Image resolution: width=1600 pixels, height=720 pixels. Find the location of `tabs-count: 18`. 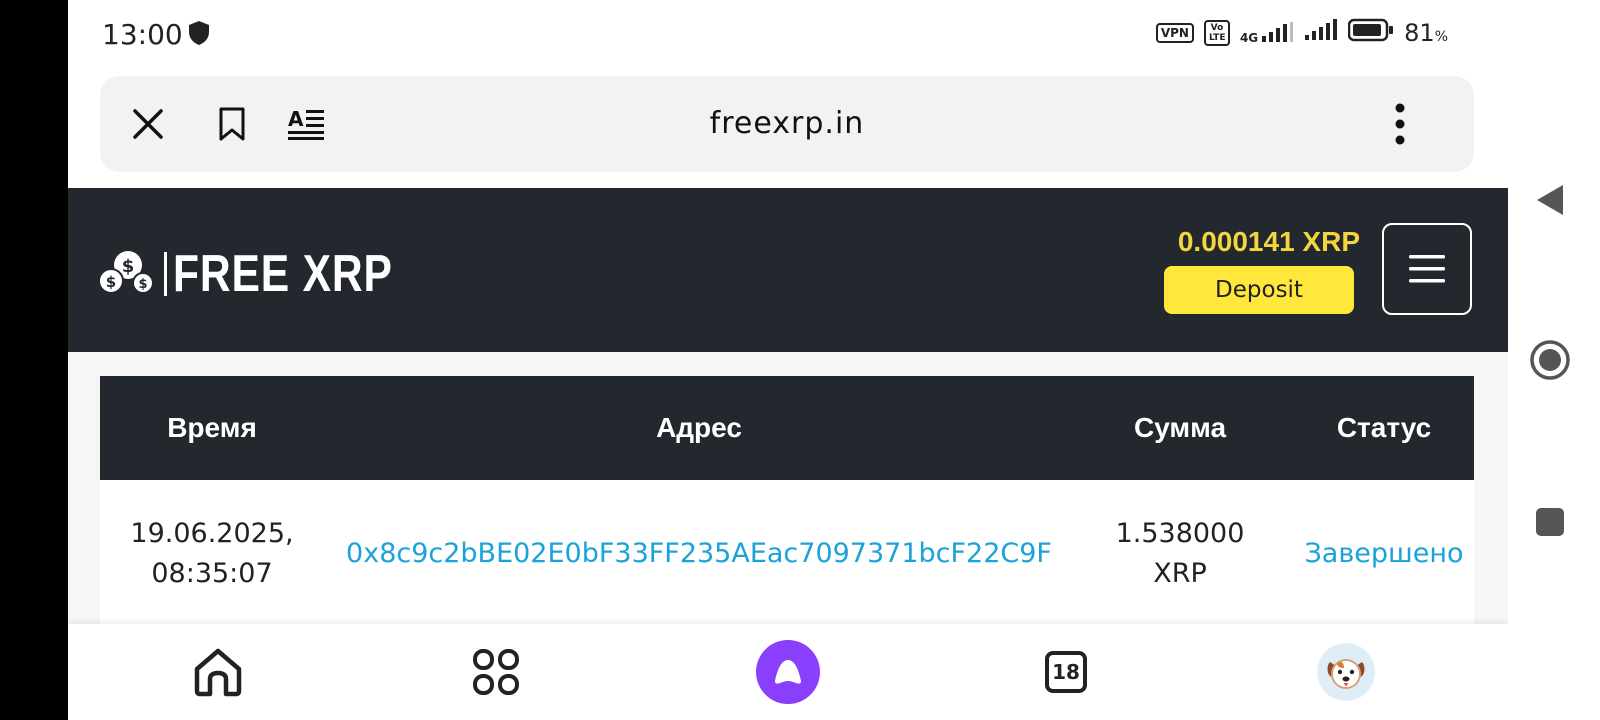

tabs-count: 18 is located at coordinates (1066, 672).